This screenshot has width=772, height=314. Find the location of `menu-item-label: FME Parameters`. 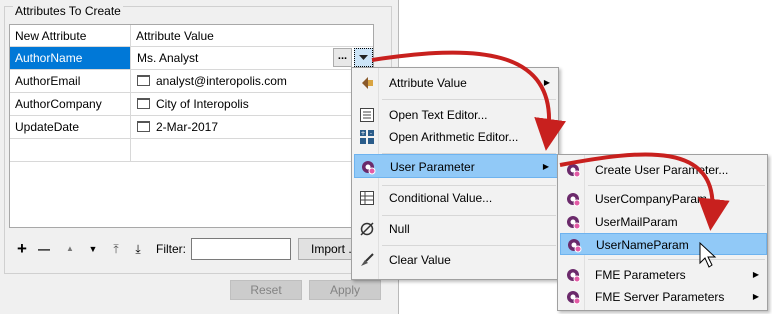

menu-item-label: FME Parameters is located at coordinates (640, 275).